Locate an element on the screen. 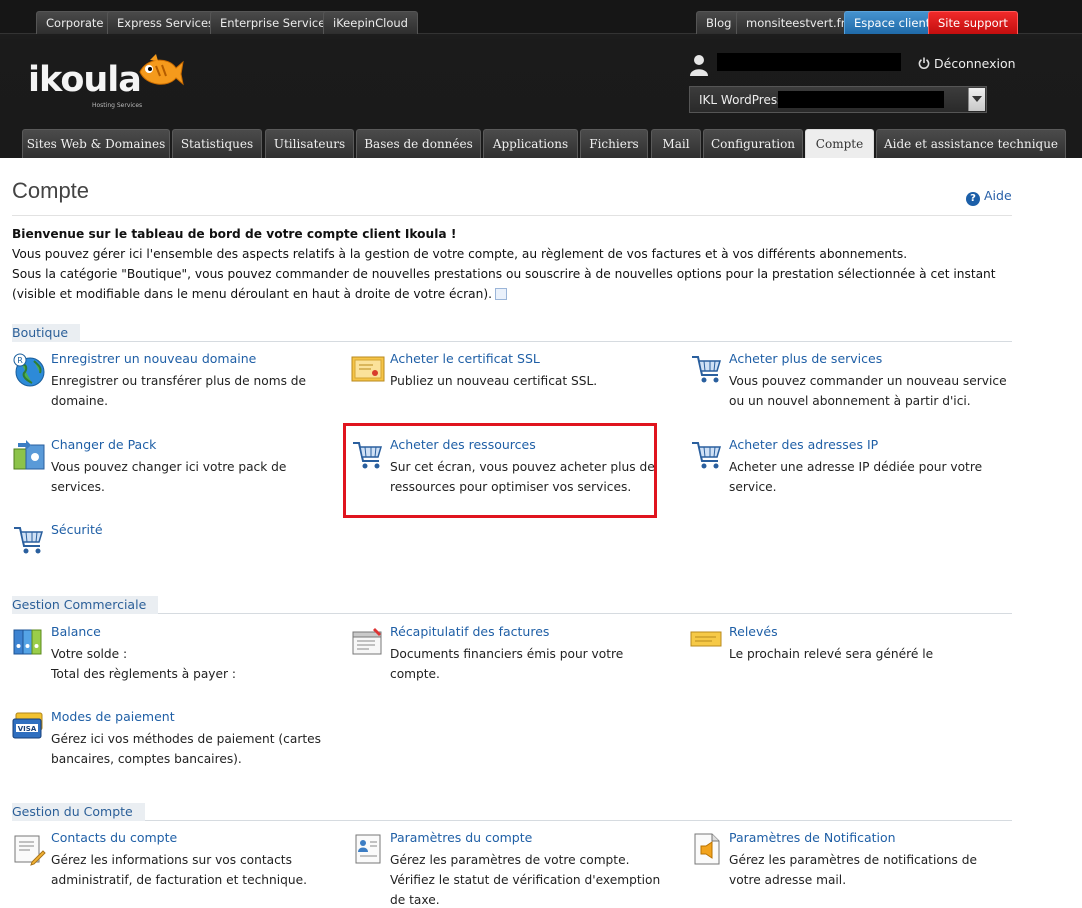  tab-compte: Compte is located at coordinates (839, 143).